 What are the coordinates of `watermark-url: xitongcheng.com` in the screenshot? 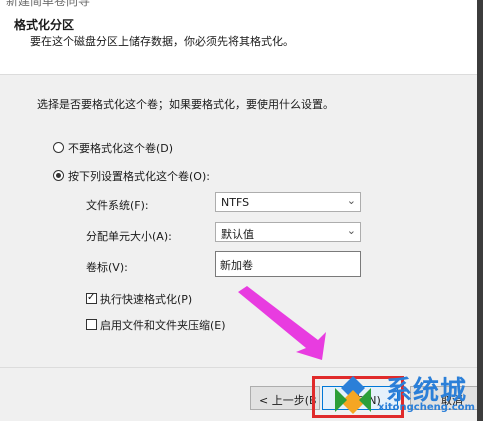 It's located at (426, 407).